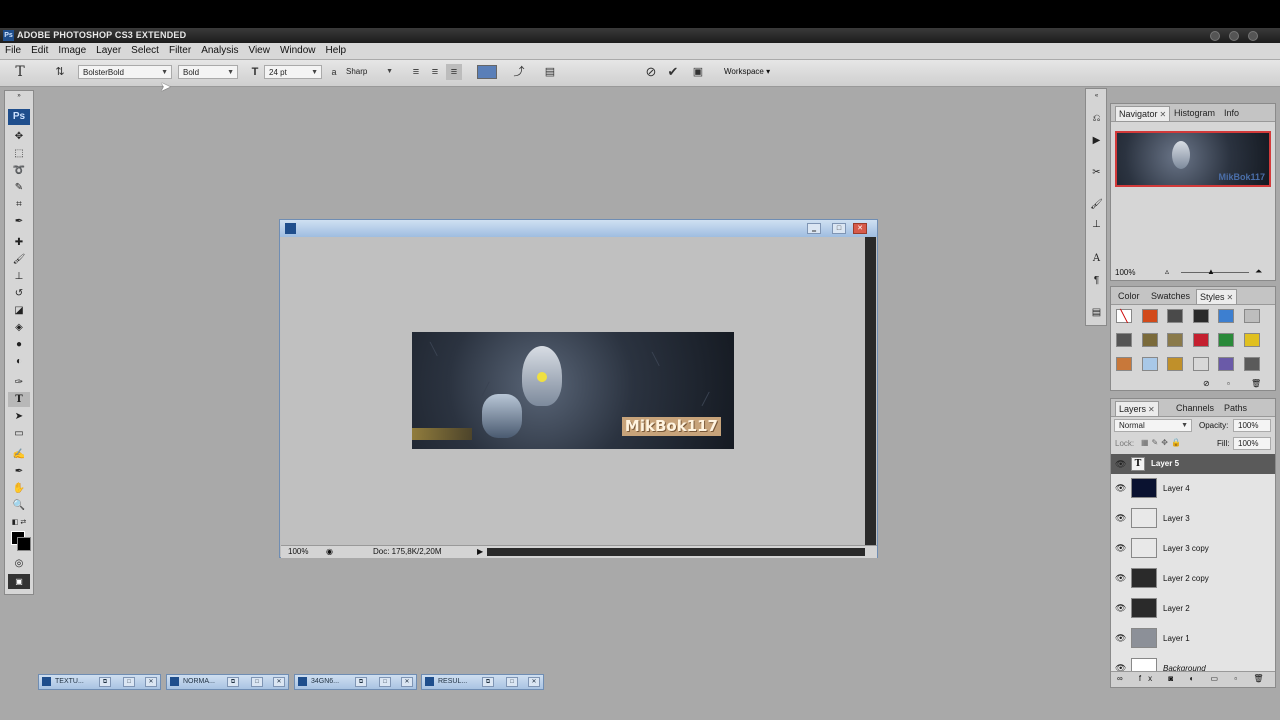 The height and width of the screenshot is (720, 1280). Describe the element at coordinates (19, 433) in the screenshot. I see `rectangle-tool-icon: ▭` at that location.